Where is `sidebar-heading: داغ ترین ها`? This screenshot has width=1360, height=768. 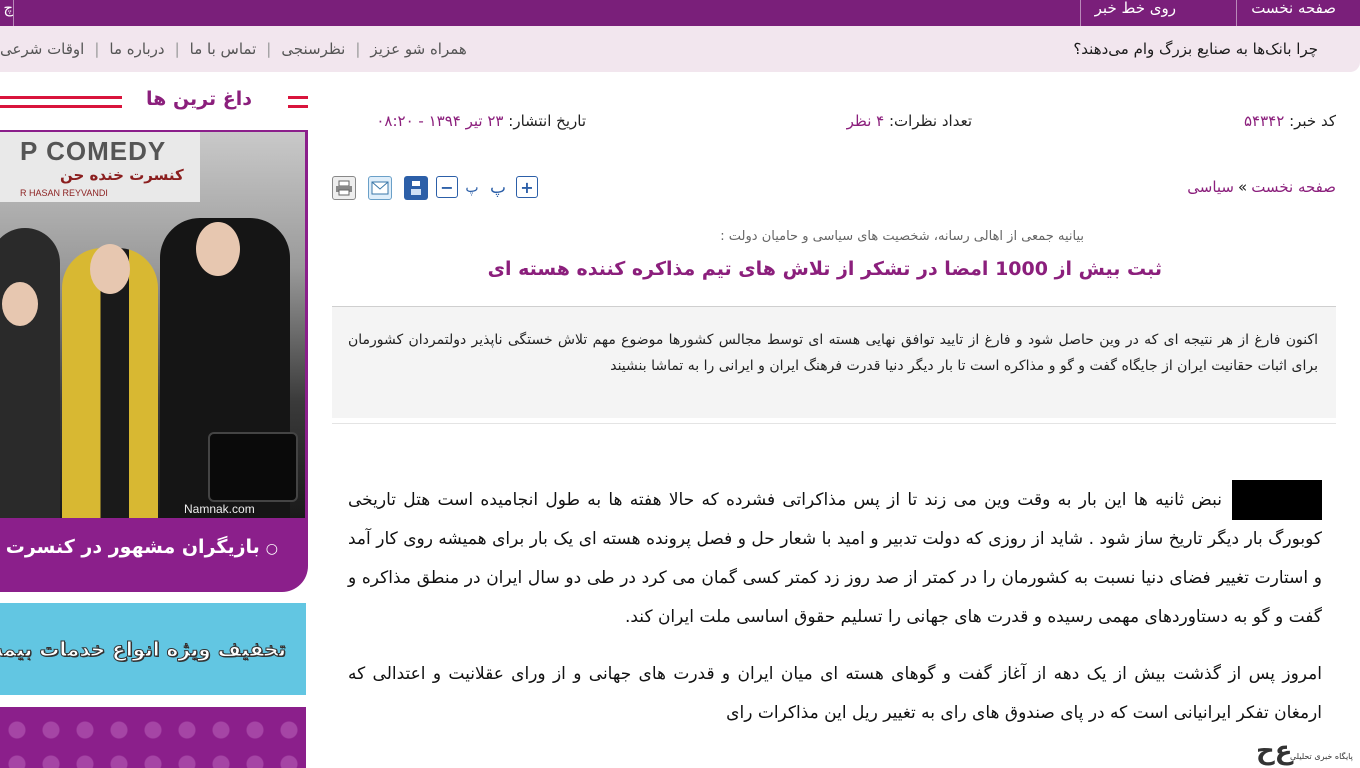
sidebar-heading: داغ ترین ها is located at coordinates (155, 103).